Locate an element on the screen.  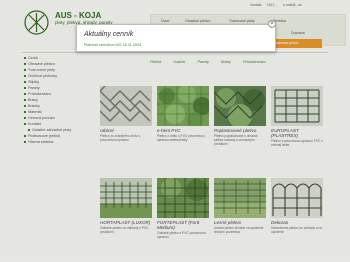
close-icon: × is located at coordinates (272, 24).